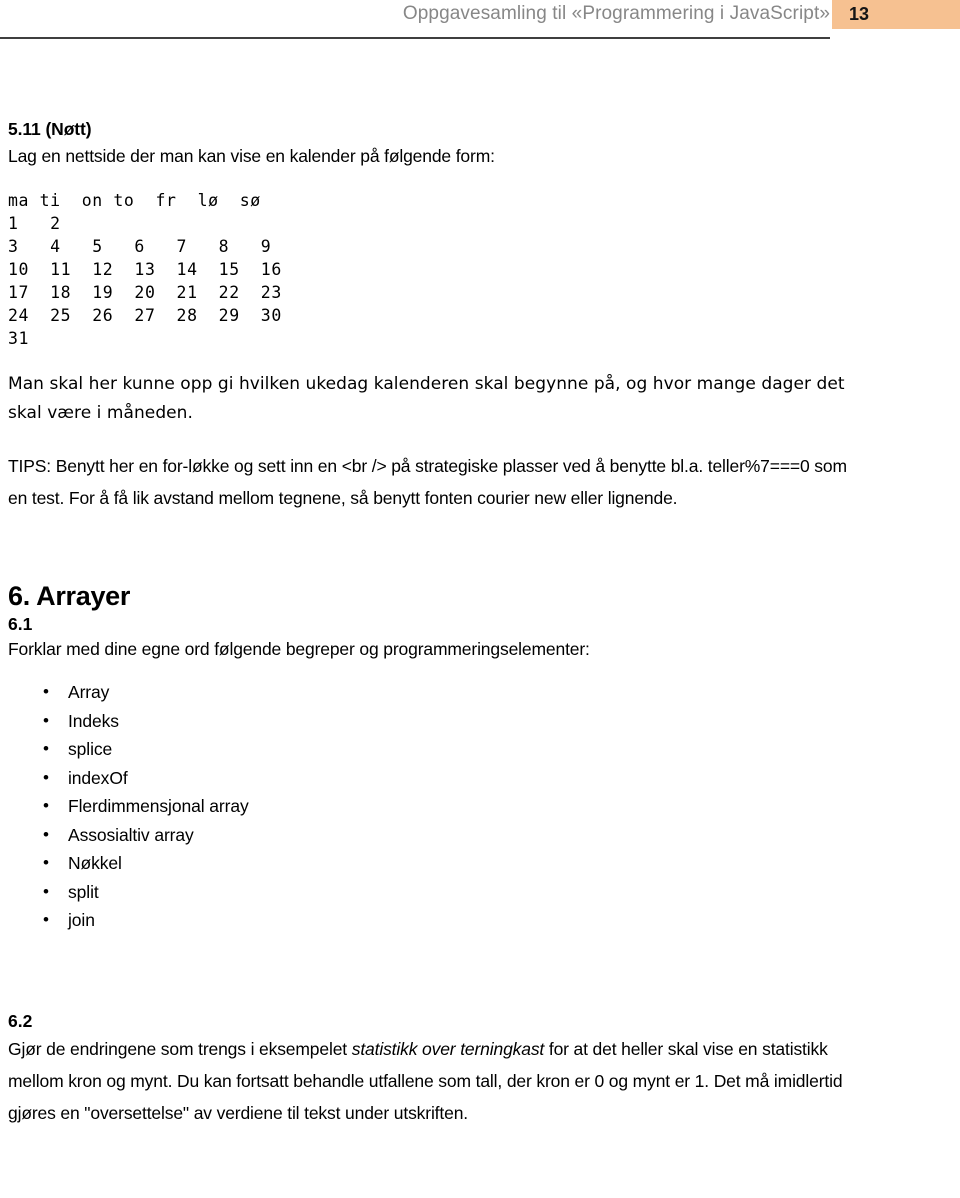  What do you see at coordinates (93, 720) in the screenshot?
I see `list-item-label: Indeks` at bounding box center [93, 720].